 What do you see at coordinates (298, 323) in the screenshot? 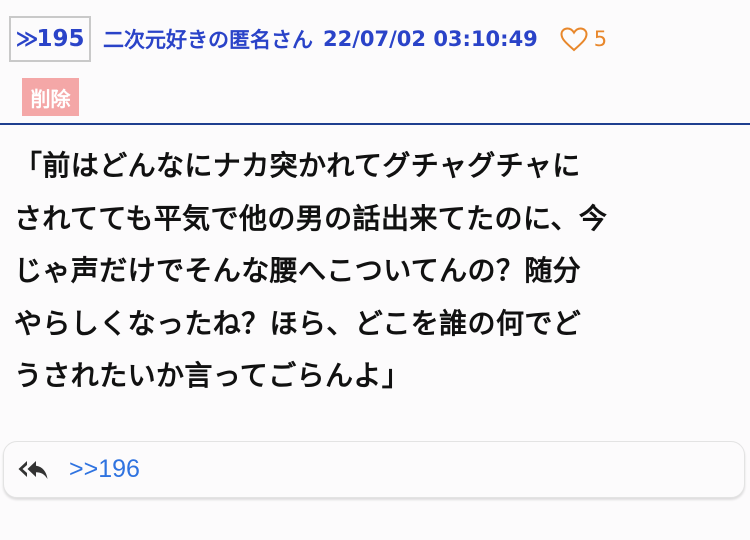
I see `post-body-line: やらしくなったね？ほら、どこを誰の何でど` at bounding box center [298, 323].